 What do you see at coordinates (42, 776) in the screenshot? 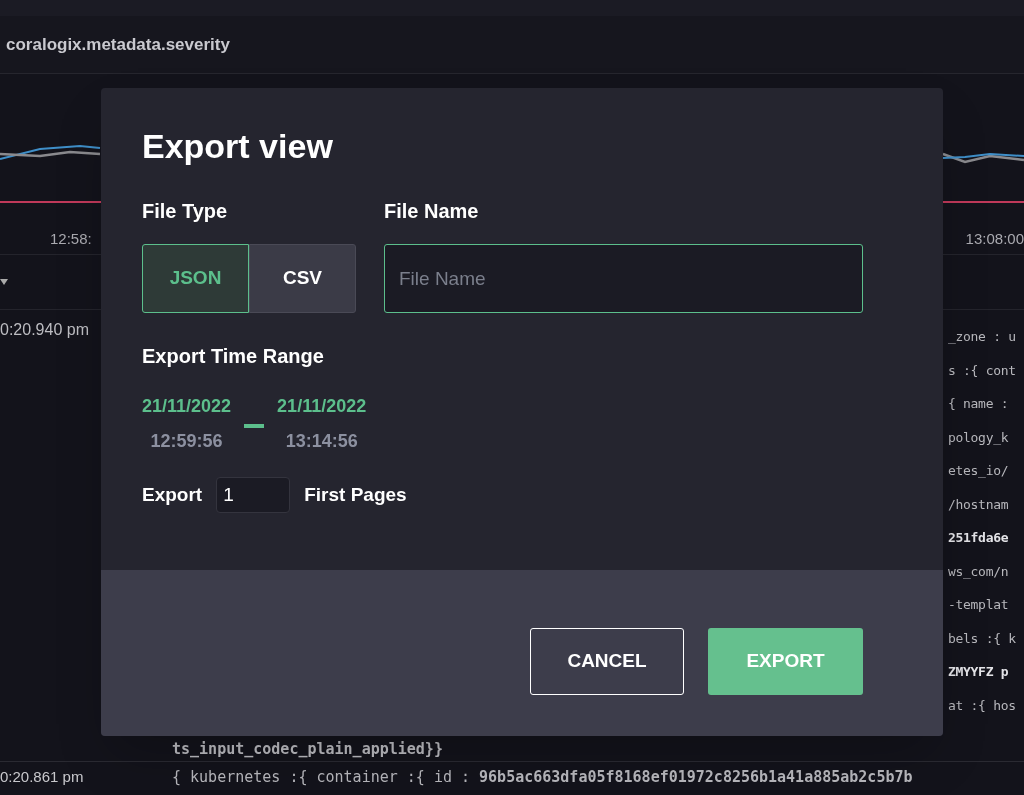
I see `log-time: 0:20.861 pm` at bounding box center [42, 776].